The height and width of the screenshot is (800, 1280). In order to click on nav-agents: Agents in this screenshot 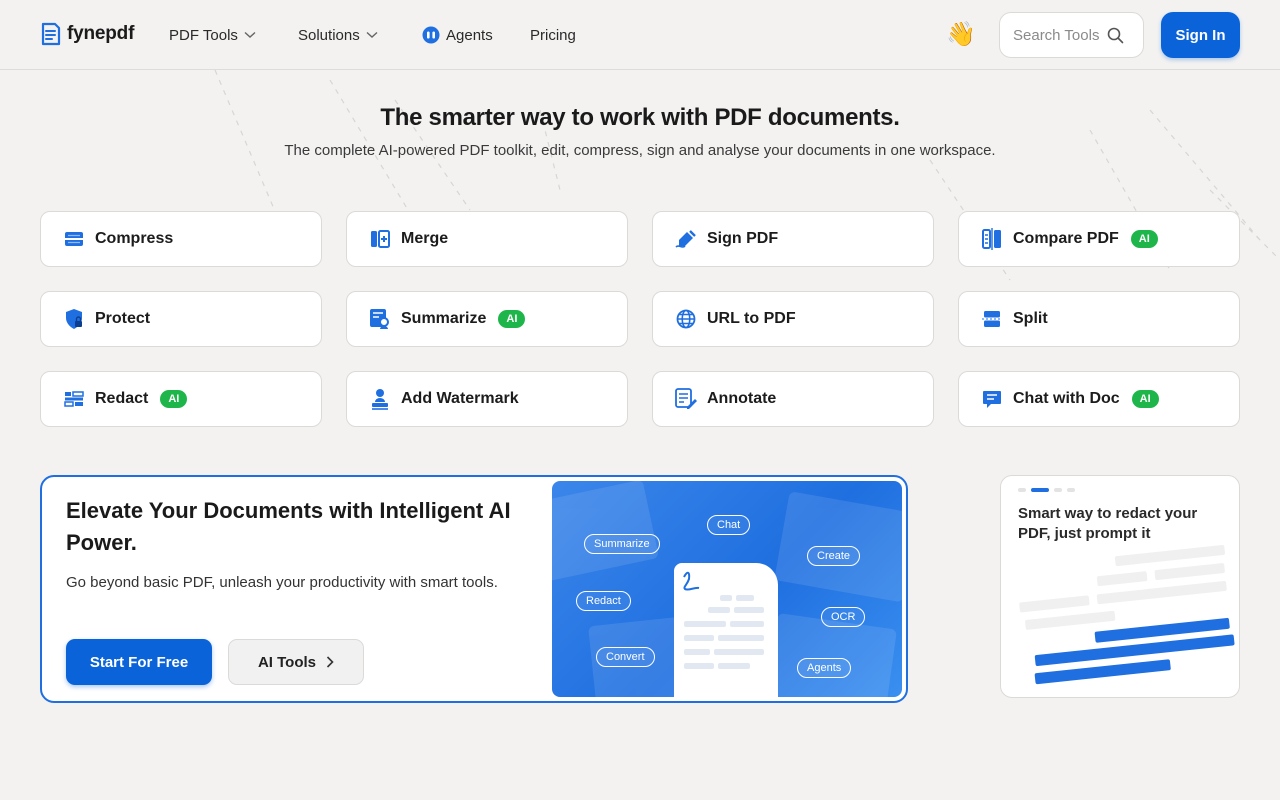, I will do `click(457, 35)`.